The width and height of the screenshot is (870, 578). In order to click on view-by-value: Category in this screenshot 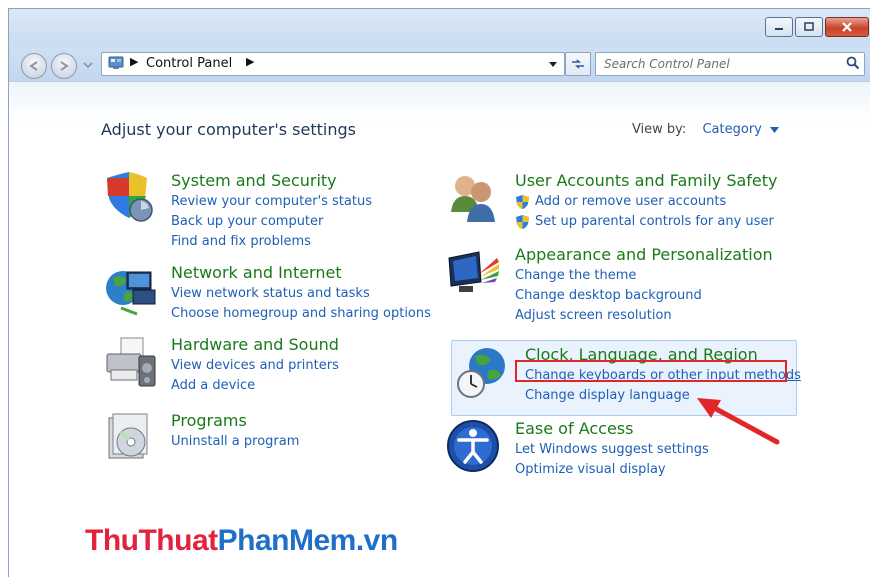, I will do `click(732, 129)`.